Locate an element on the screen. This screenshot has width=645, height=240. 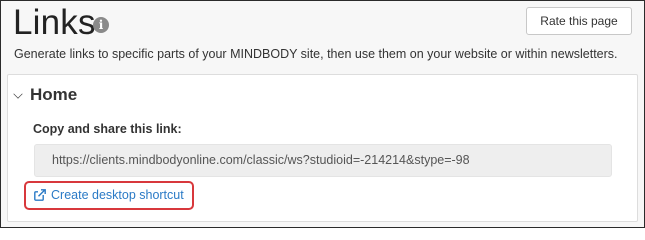
create-desktop-shortcut-label: Create desktop shortcut is located at coordinates (117, 195).